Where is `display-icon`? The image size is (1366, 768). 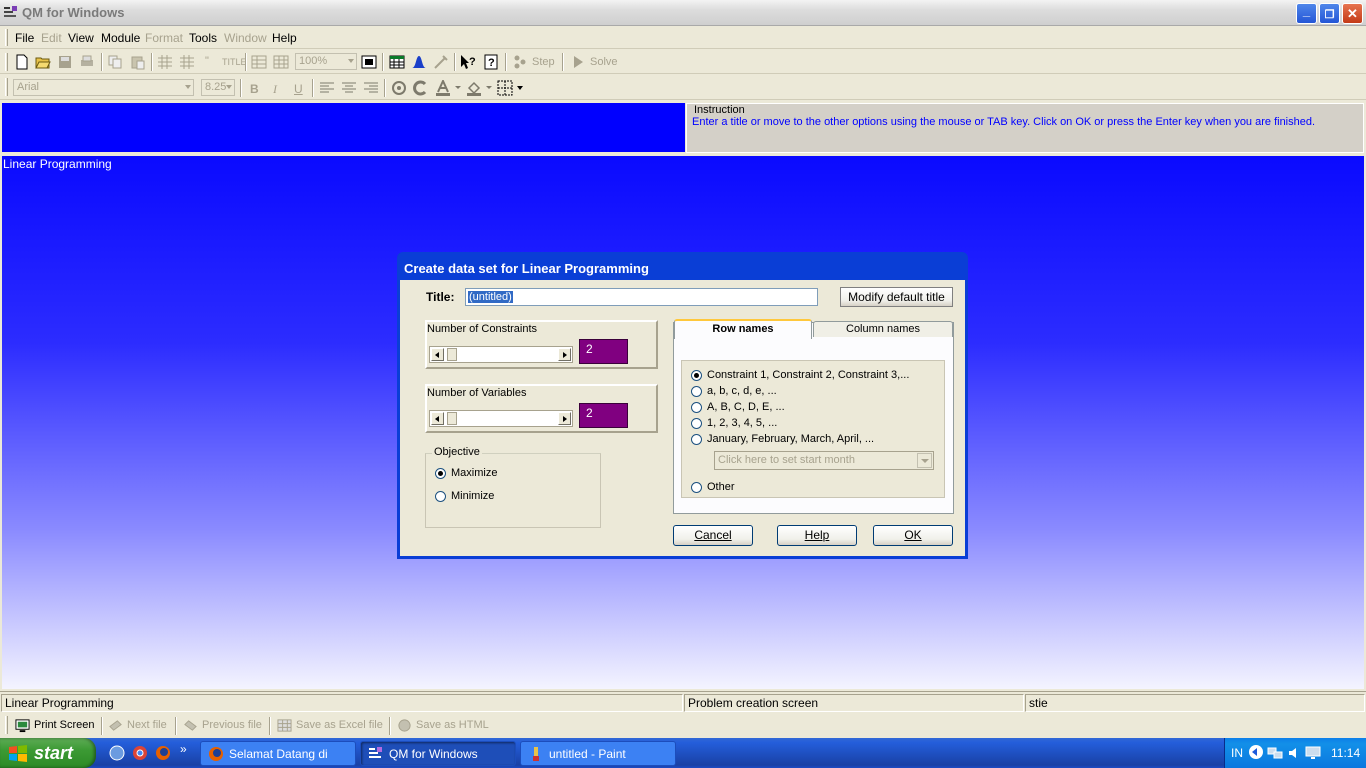
display-icon is located at coordinates (1313, 753).